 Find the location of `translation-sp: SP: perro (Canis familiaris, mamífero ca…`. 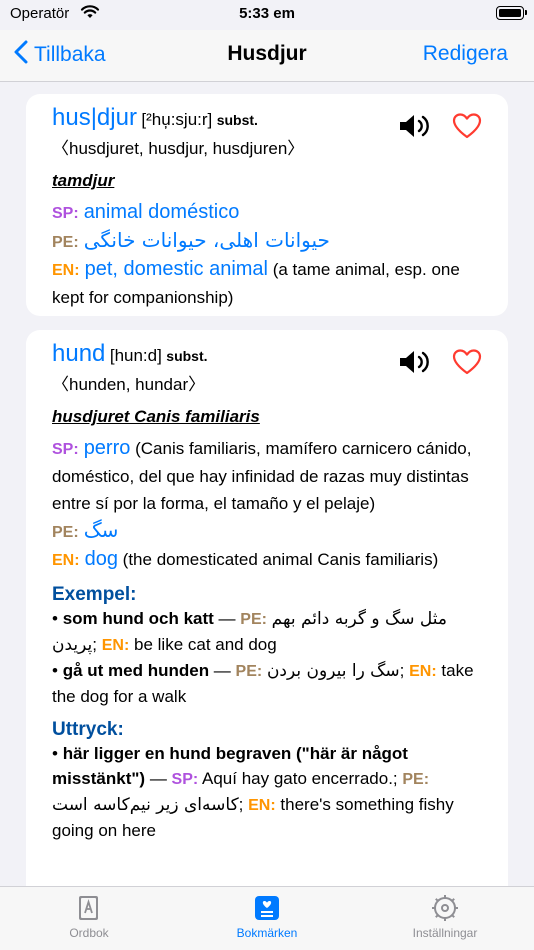

translation-sp: SP: perro (Canis familiaris, mamífero ca… is located at coordinates (267, 476).